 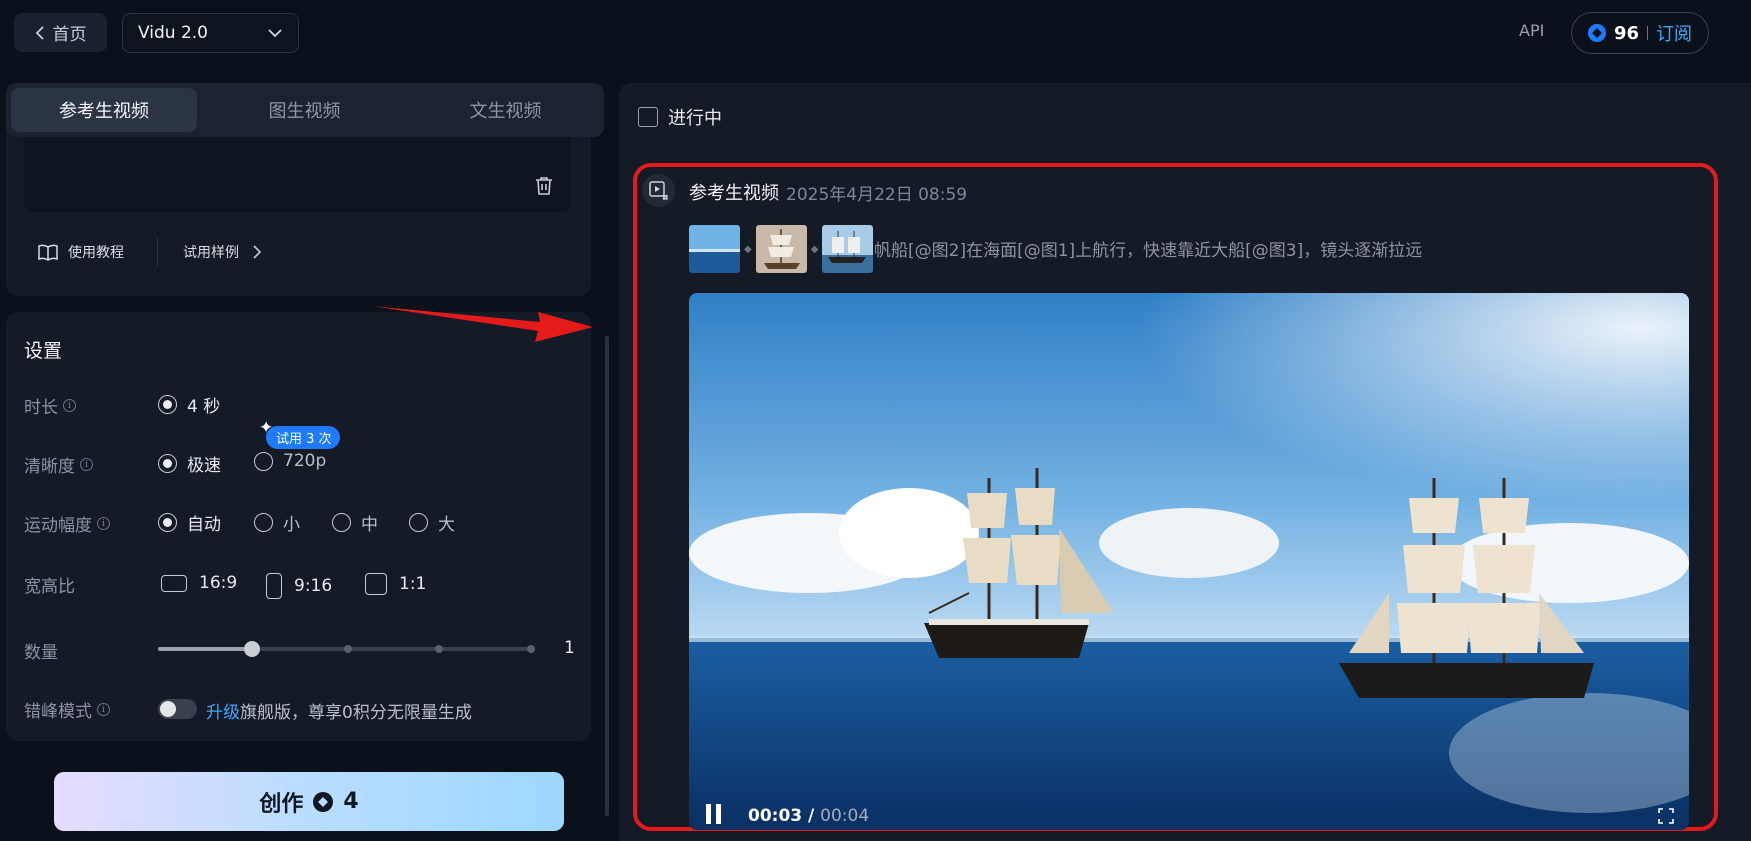 What do you see at coordinates (355, 522) in the screenshot?
I see `motion-option-medium: 中` at bounding box center [355, 522].